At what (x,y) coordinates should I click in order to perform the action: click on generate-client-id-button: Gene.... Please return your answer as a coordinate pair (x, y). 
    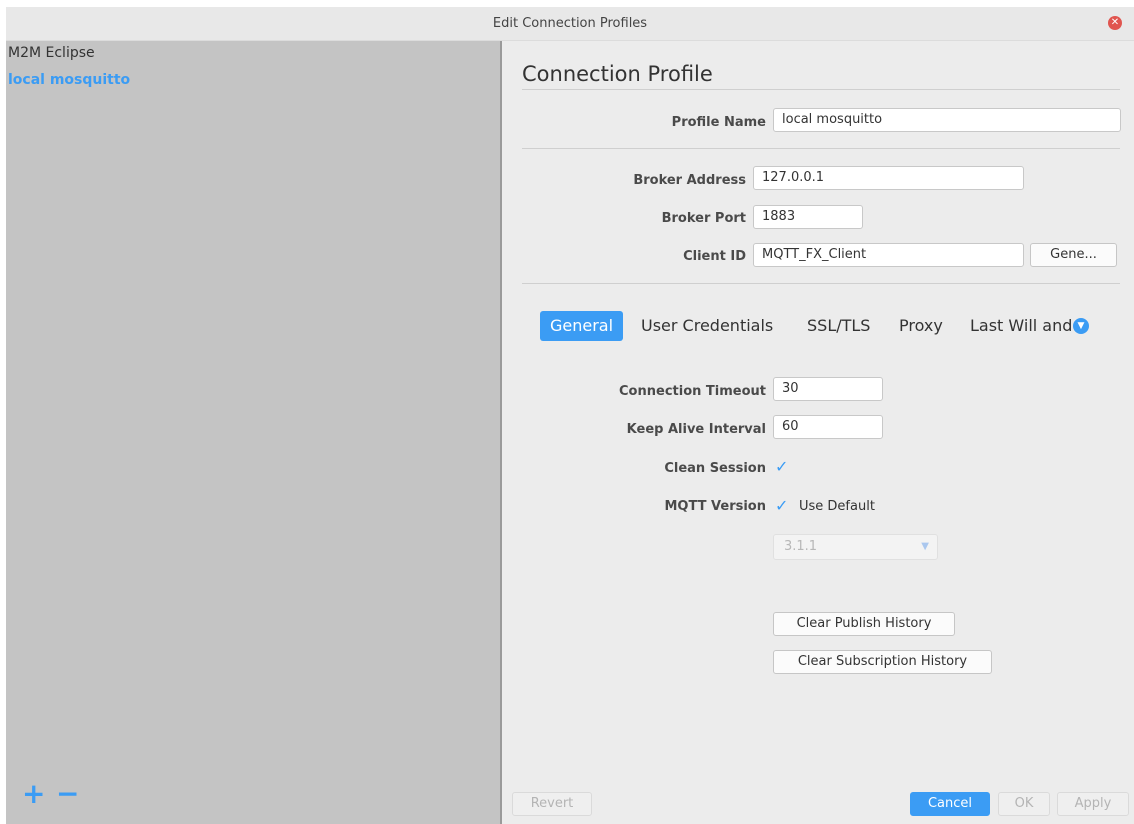
    Looking at the image, I should click on (1073, 255).